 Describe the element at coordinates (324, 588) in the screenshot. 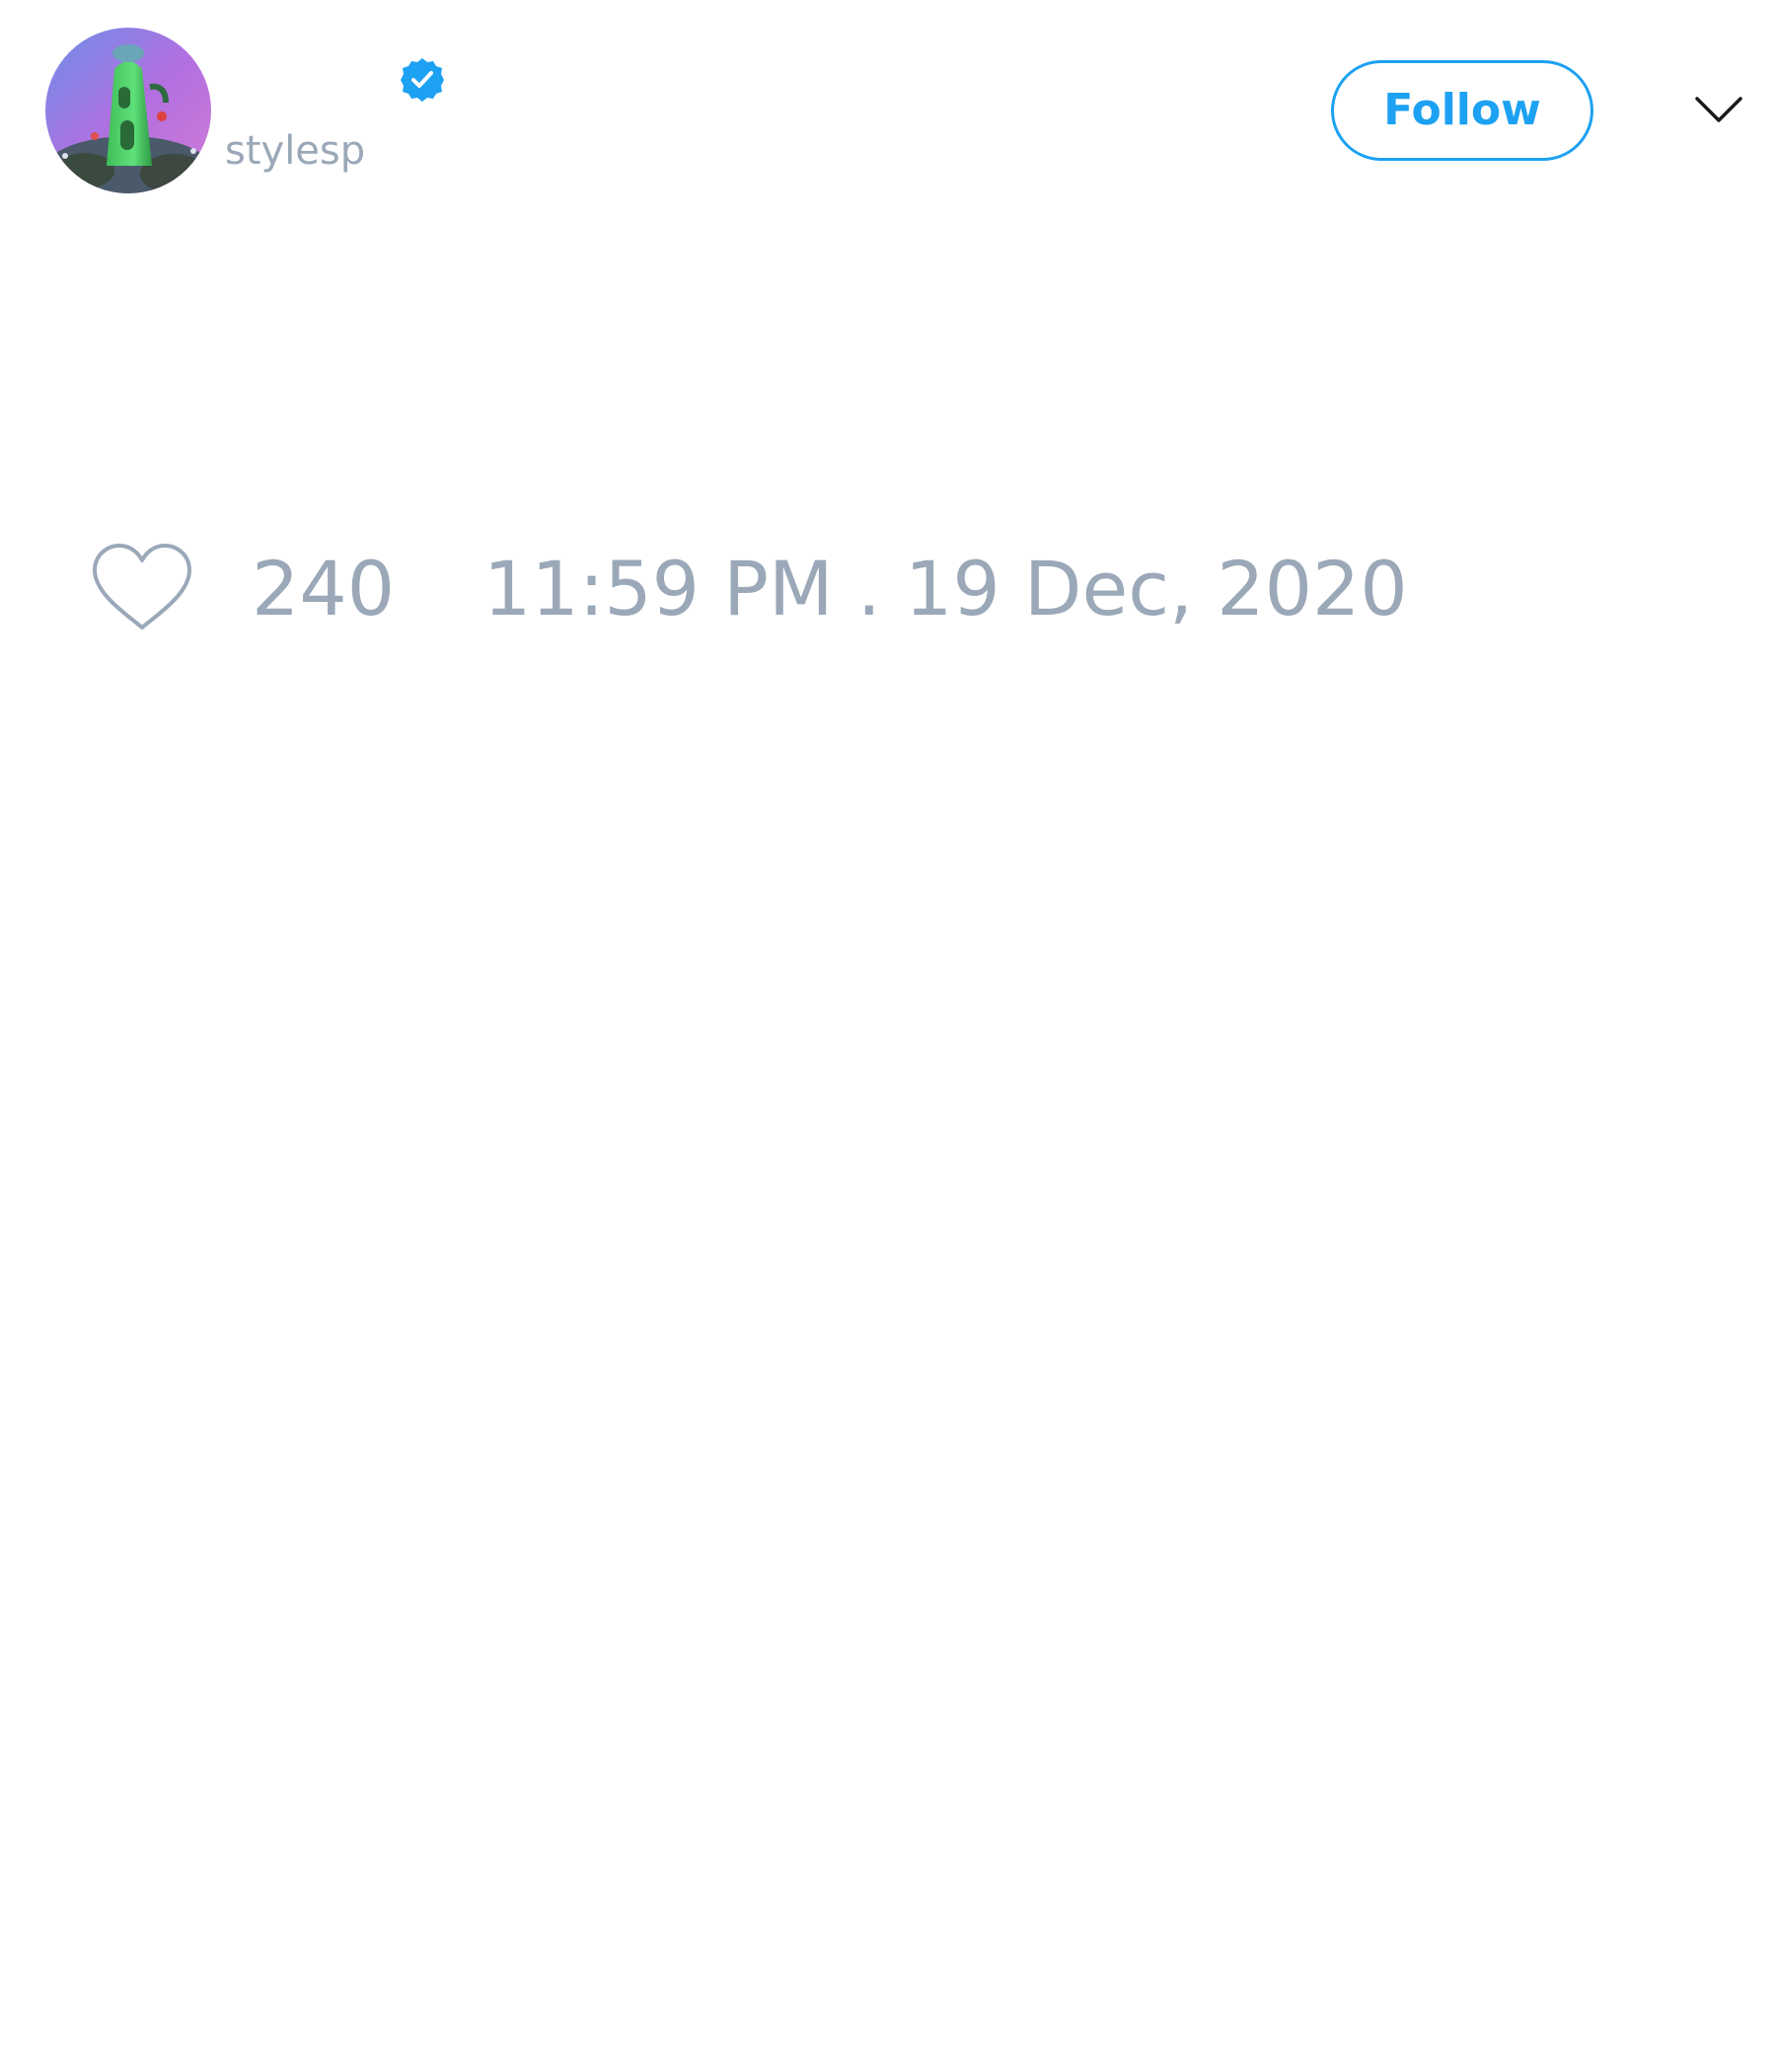

I see `like-count: 240` at that location.